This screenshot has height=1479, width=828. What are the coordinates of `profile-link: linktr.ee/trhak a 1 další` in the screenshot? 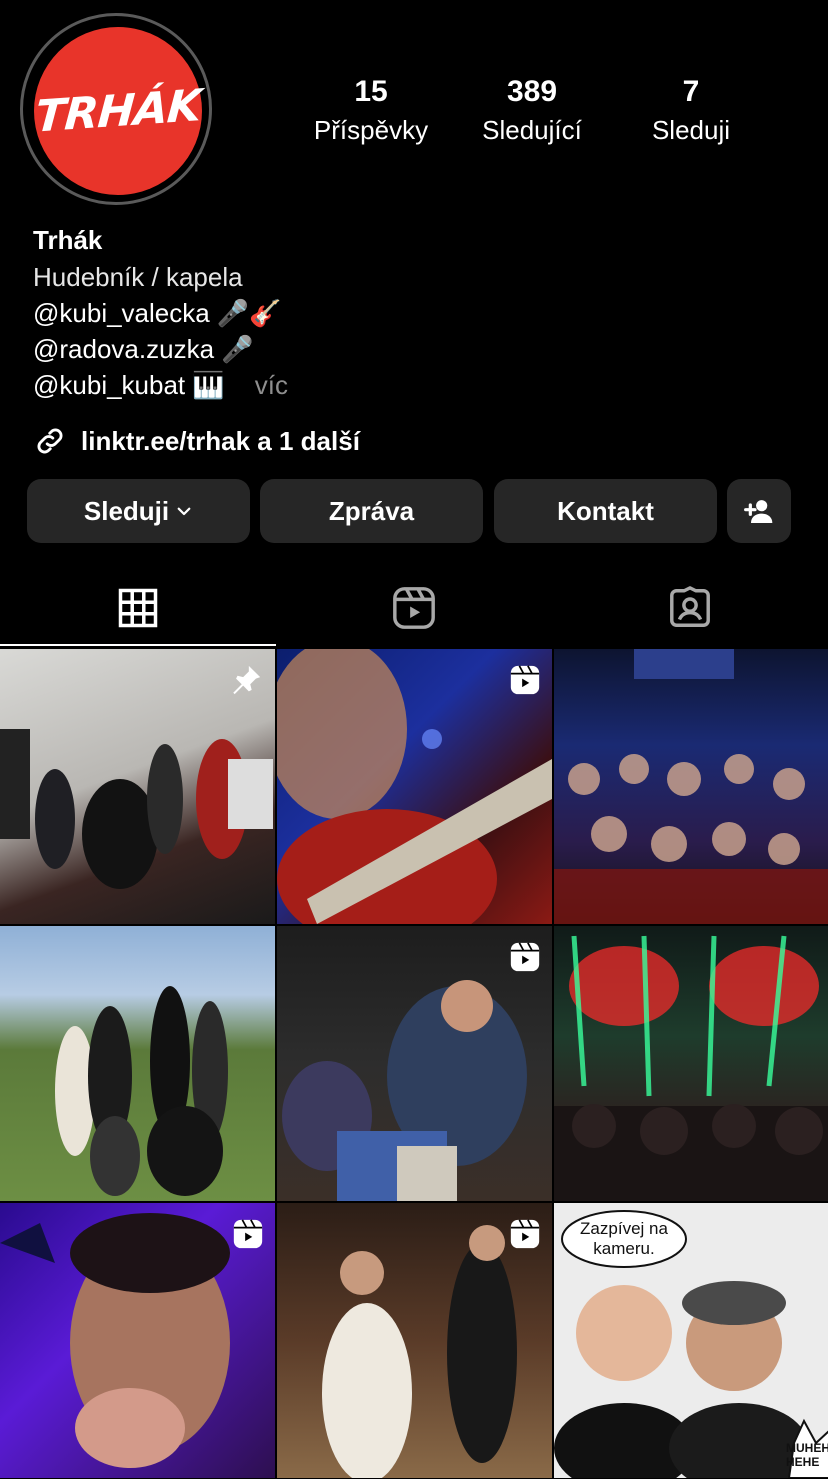 It's located at (196, 441).